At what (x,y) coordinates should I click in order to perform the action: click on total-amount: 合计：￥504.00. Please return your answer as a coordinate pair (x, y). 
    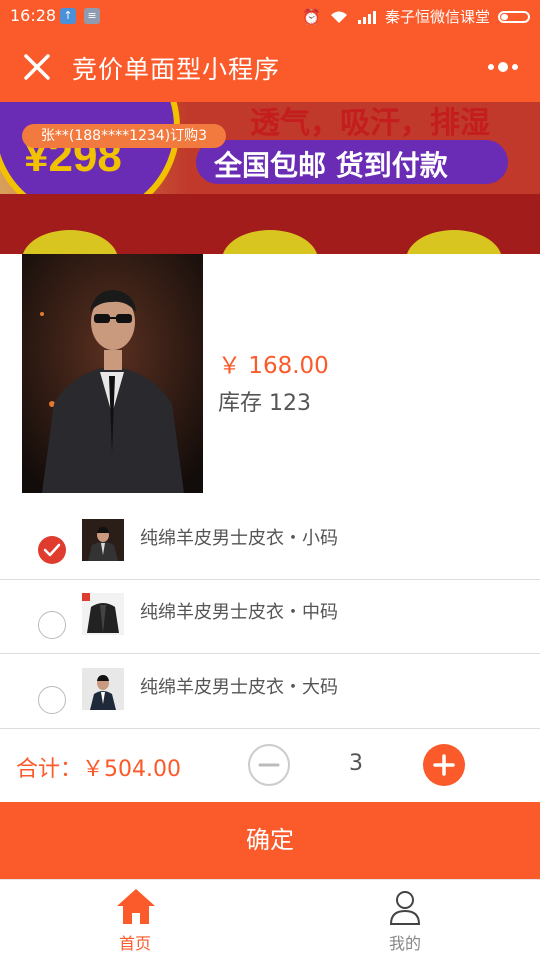
    Looking at the image, I should click on (98, 769).